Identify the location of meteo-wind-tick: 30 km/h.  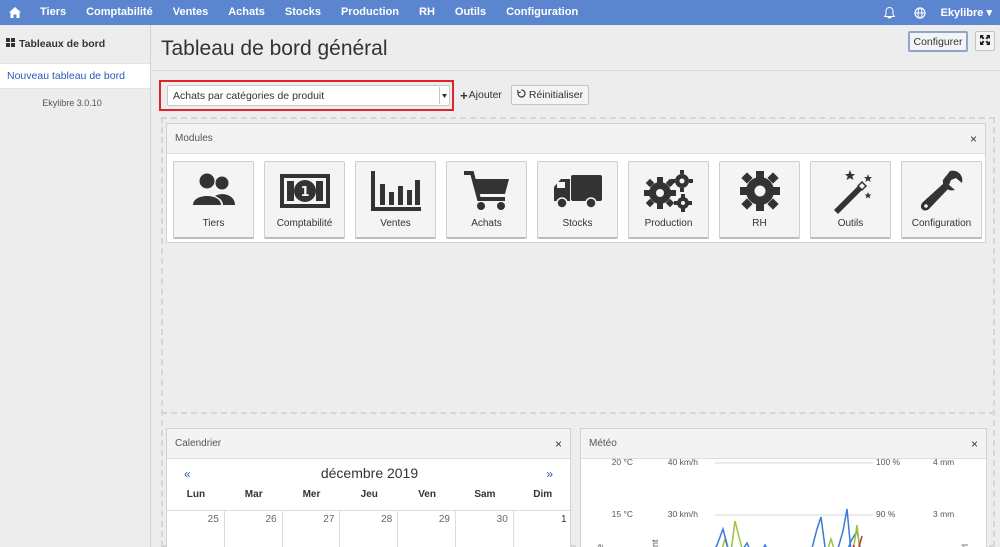
(683, 514).